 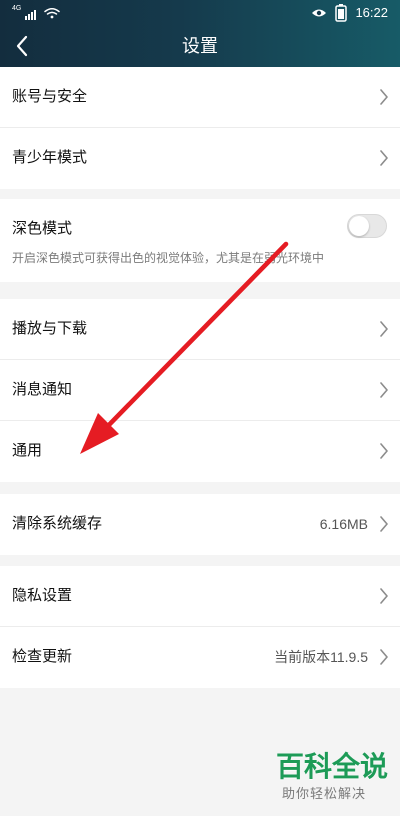 I want to click on privacy-settings-row: 隐私设置, so click(x=200, y=596).